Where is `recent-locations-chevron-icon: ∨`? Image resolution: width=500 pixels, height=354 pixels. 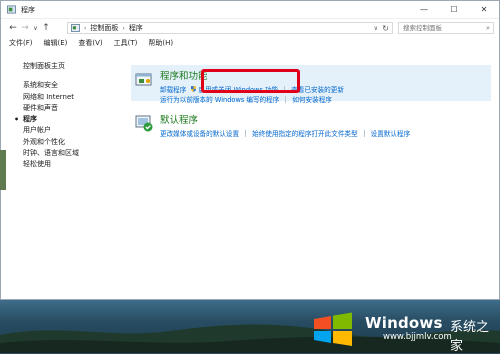 recent-locations-chevron-icon: ∨ is located at coordinates (35, 28).